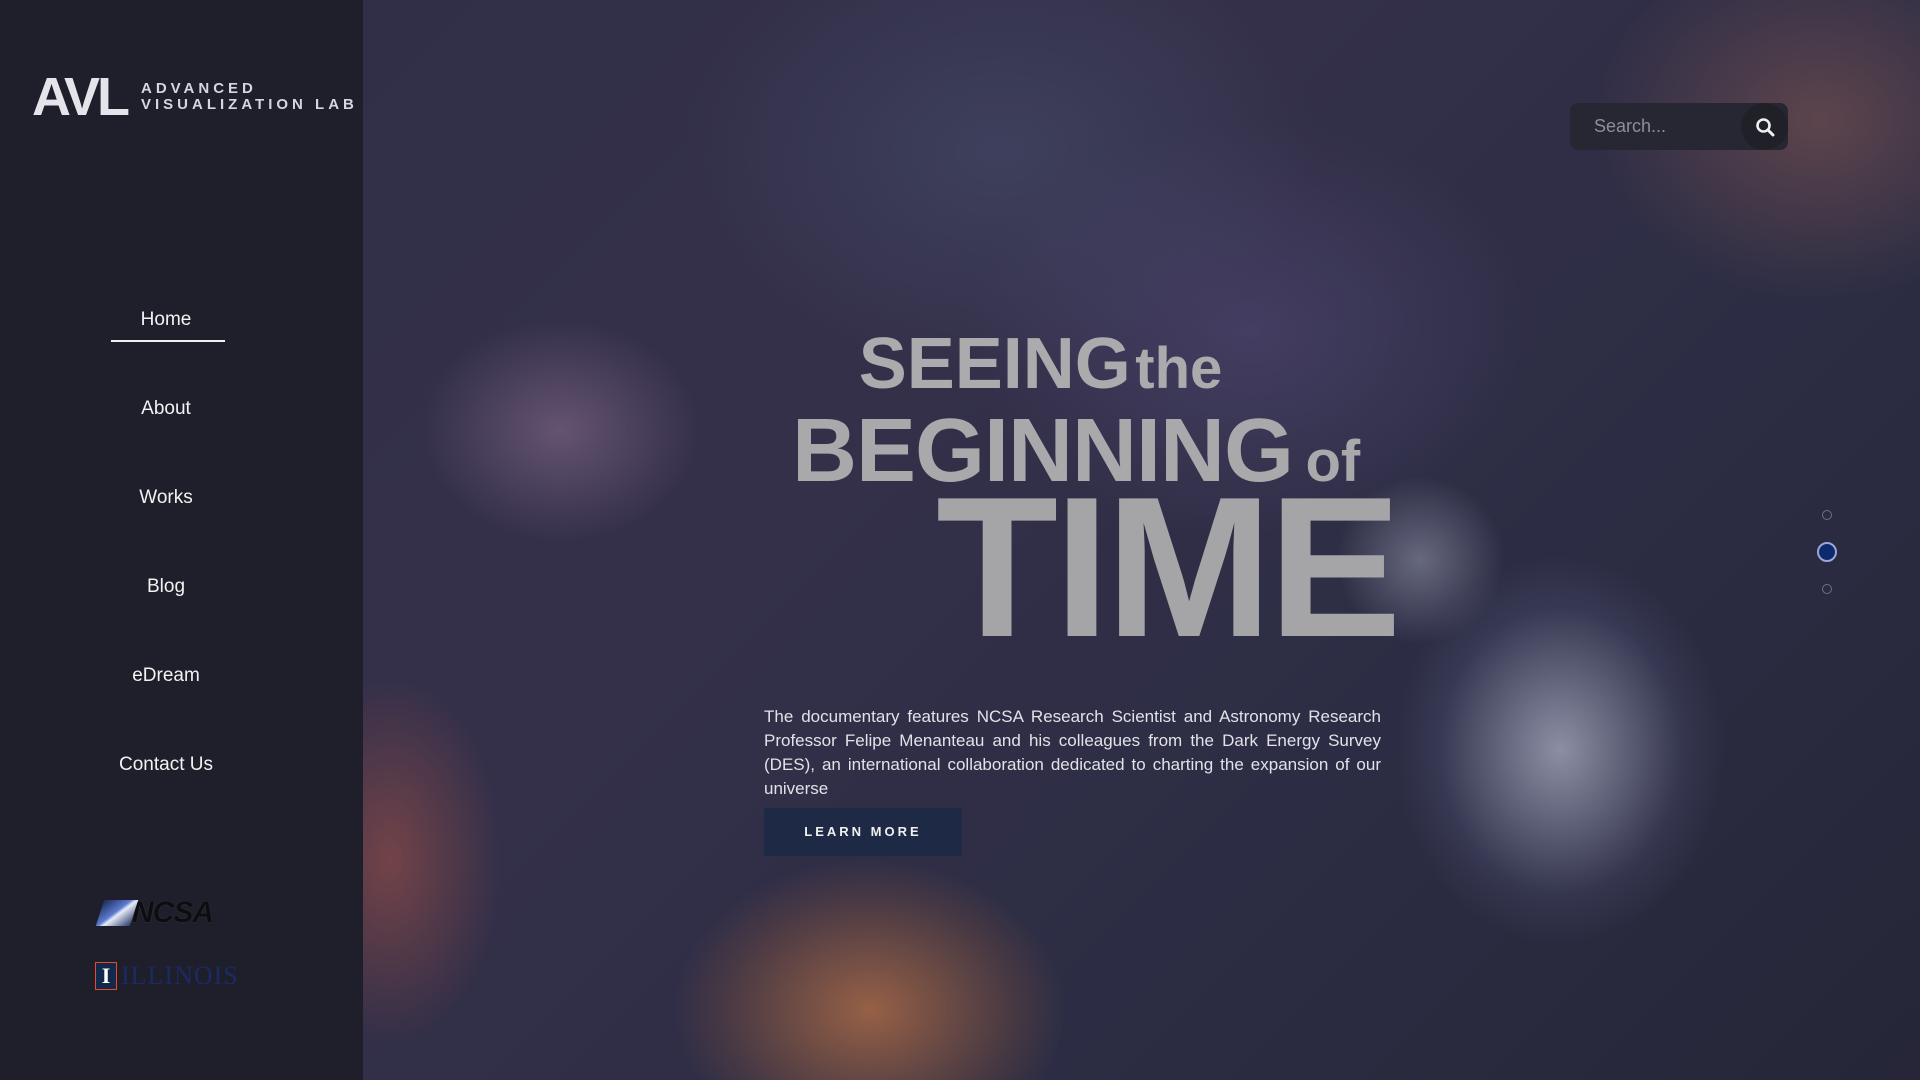  What do you see at coordinates (166, 675) in the screenshot?
I see `nav-item-label: eDream` at bounding box center [166, 675].